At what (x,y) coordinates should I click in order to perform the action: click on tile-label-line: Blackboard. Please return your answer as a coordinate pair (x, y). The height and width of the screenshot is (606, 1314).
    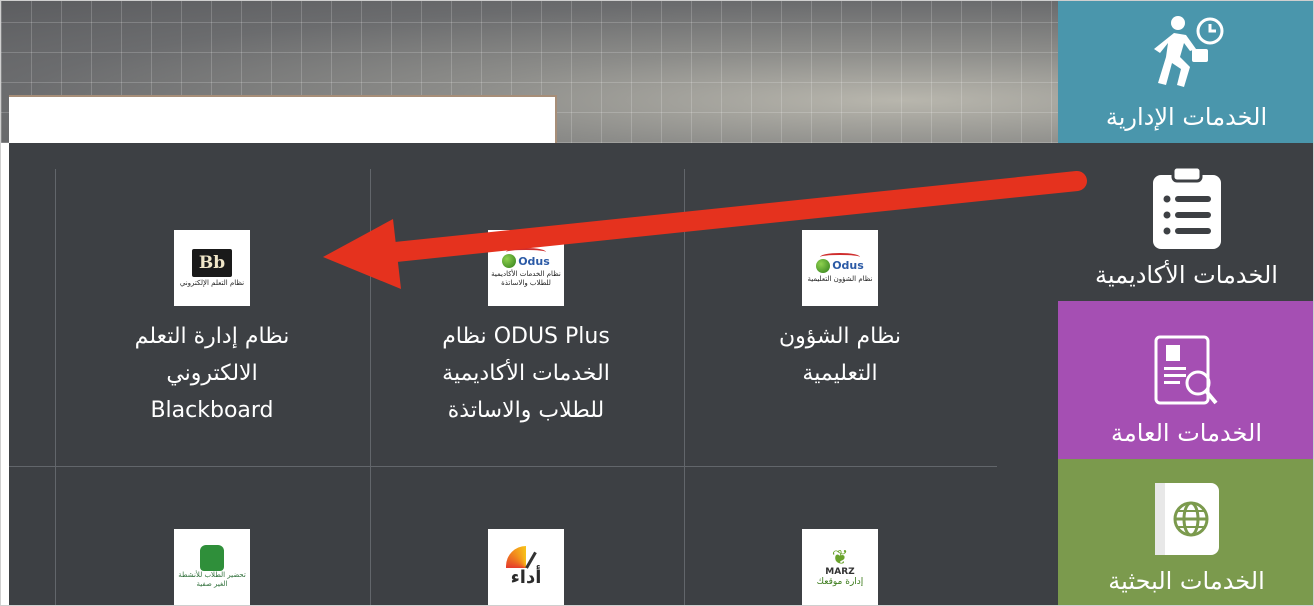
    Looking at the image, I should click on (212, 410).